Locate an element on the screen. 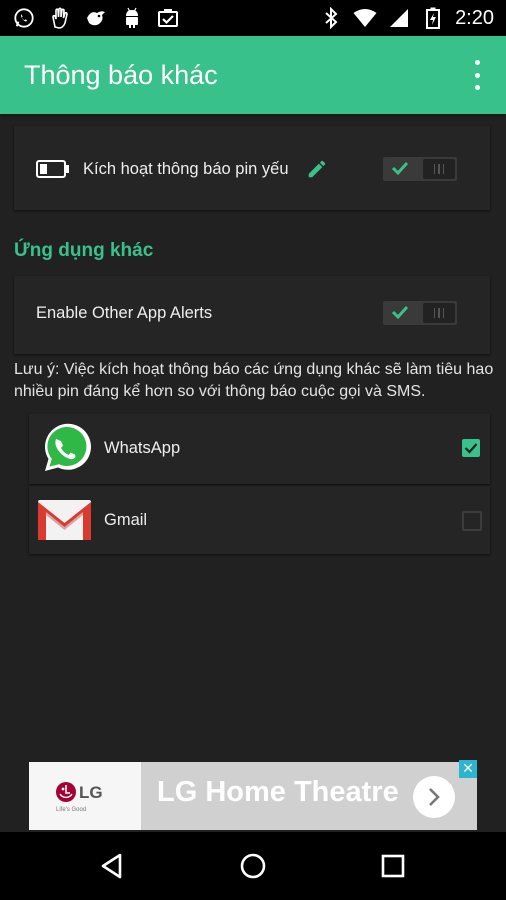 The image size is (506, 900). signal-icon is located at coordinates (399, 18).